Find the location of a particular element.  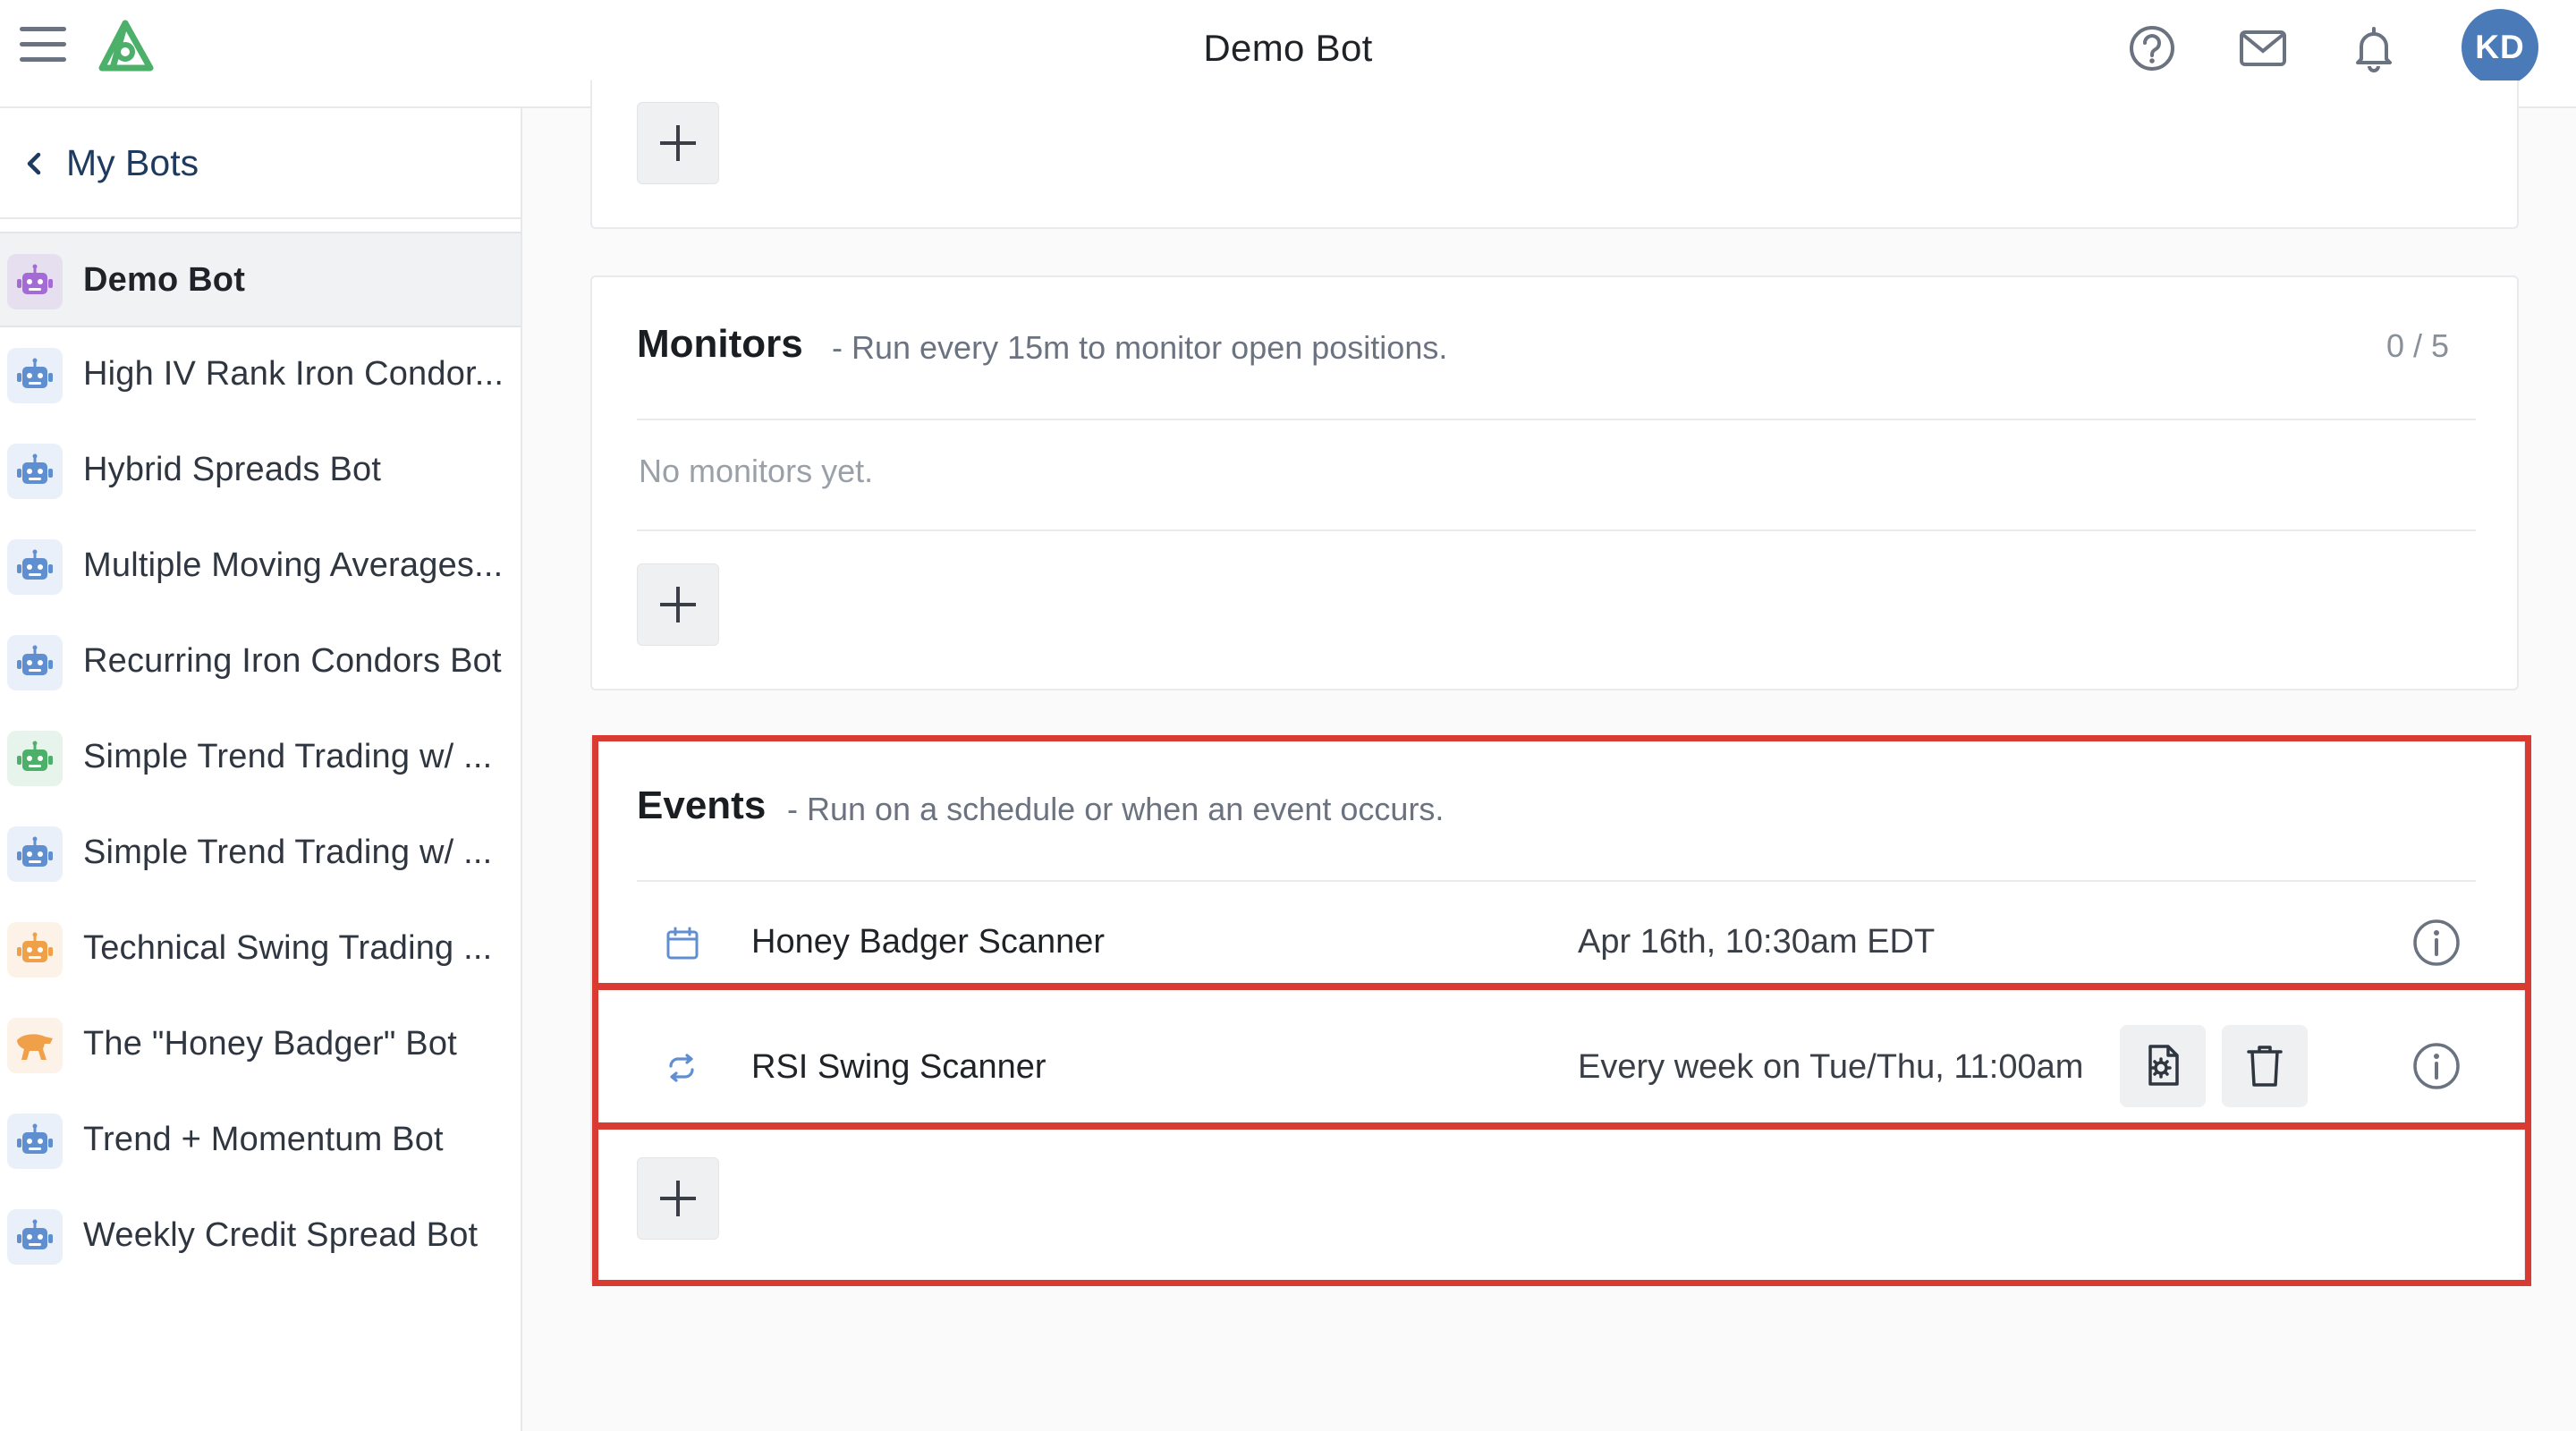

chevron-left-icon is located at coordinates (34, 164).